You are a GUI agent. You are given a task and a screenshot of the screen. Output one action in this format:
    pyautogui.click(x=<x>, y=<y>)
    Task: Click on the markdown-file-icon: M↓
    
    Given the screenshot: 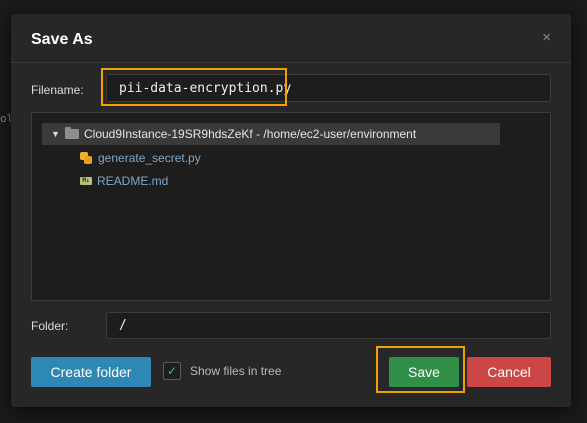 What is the action you would take?
    pyautogui.click(x=86, y=181)
    